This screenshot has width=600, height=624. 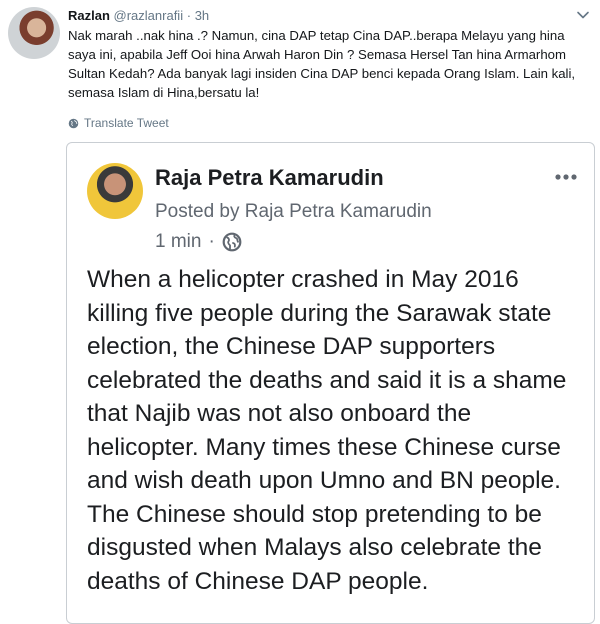 I want to click on post-meta: 1 min ·, so click(x=198, y=242).